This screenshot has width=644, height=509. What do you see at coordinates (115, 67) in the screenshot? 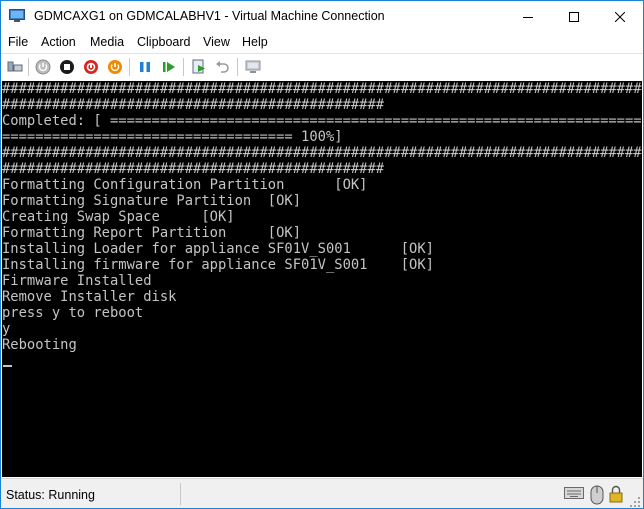
I see `save-icon` at bounding box center [115, 67].